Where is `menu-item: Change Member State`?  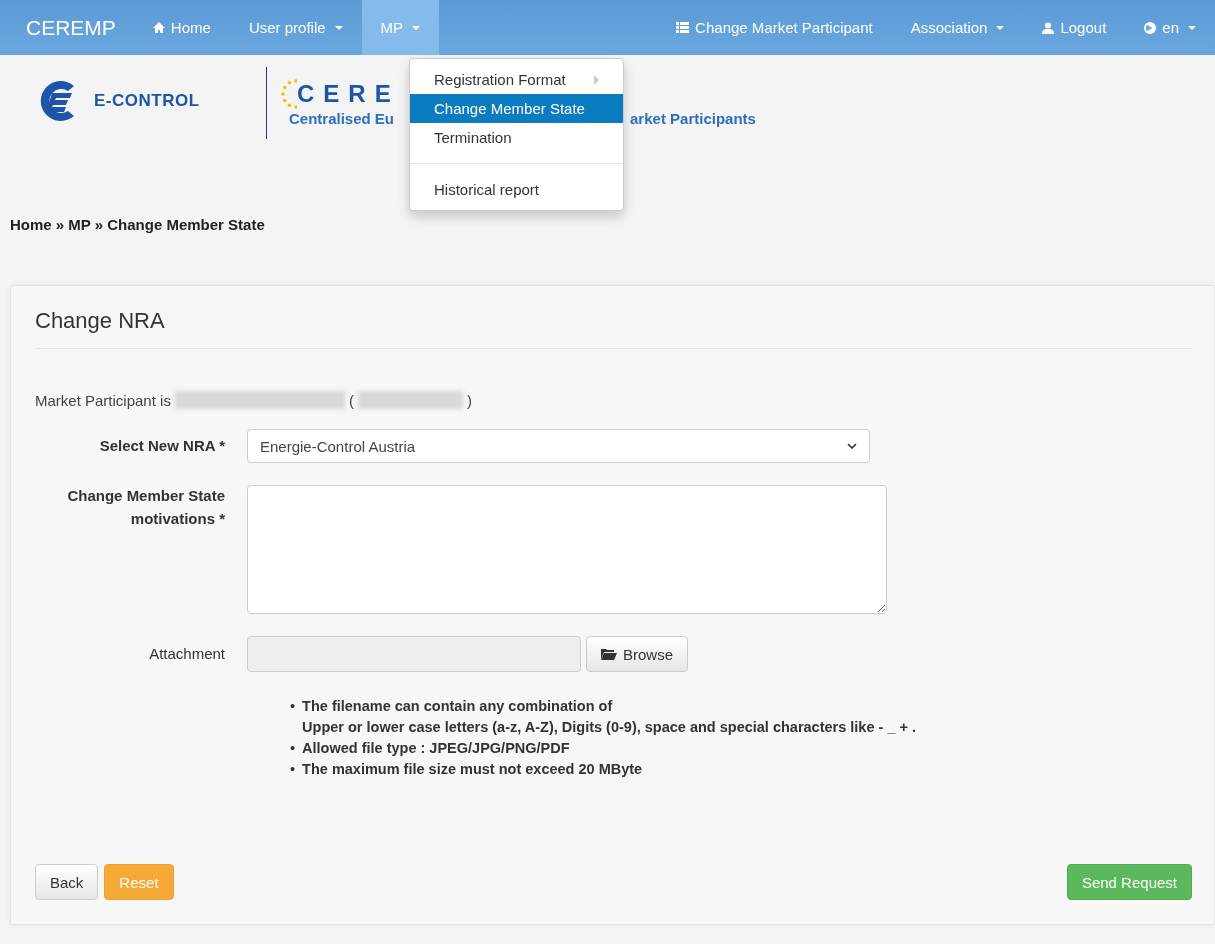
menu-item: Change Member State is located at coordinates (516, 108).